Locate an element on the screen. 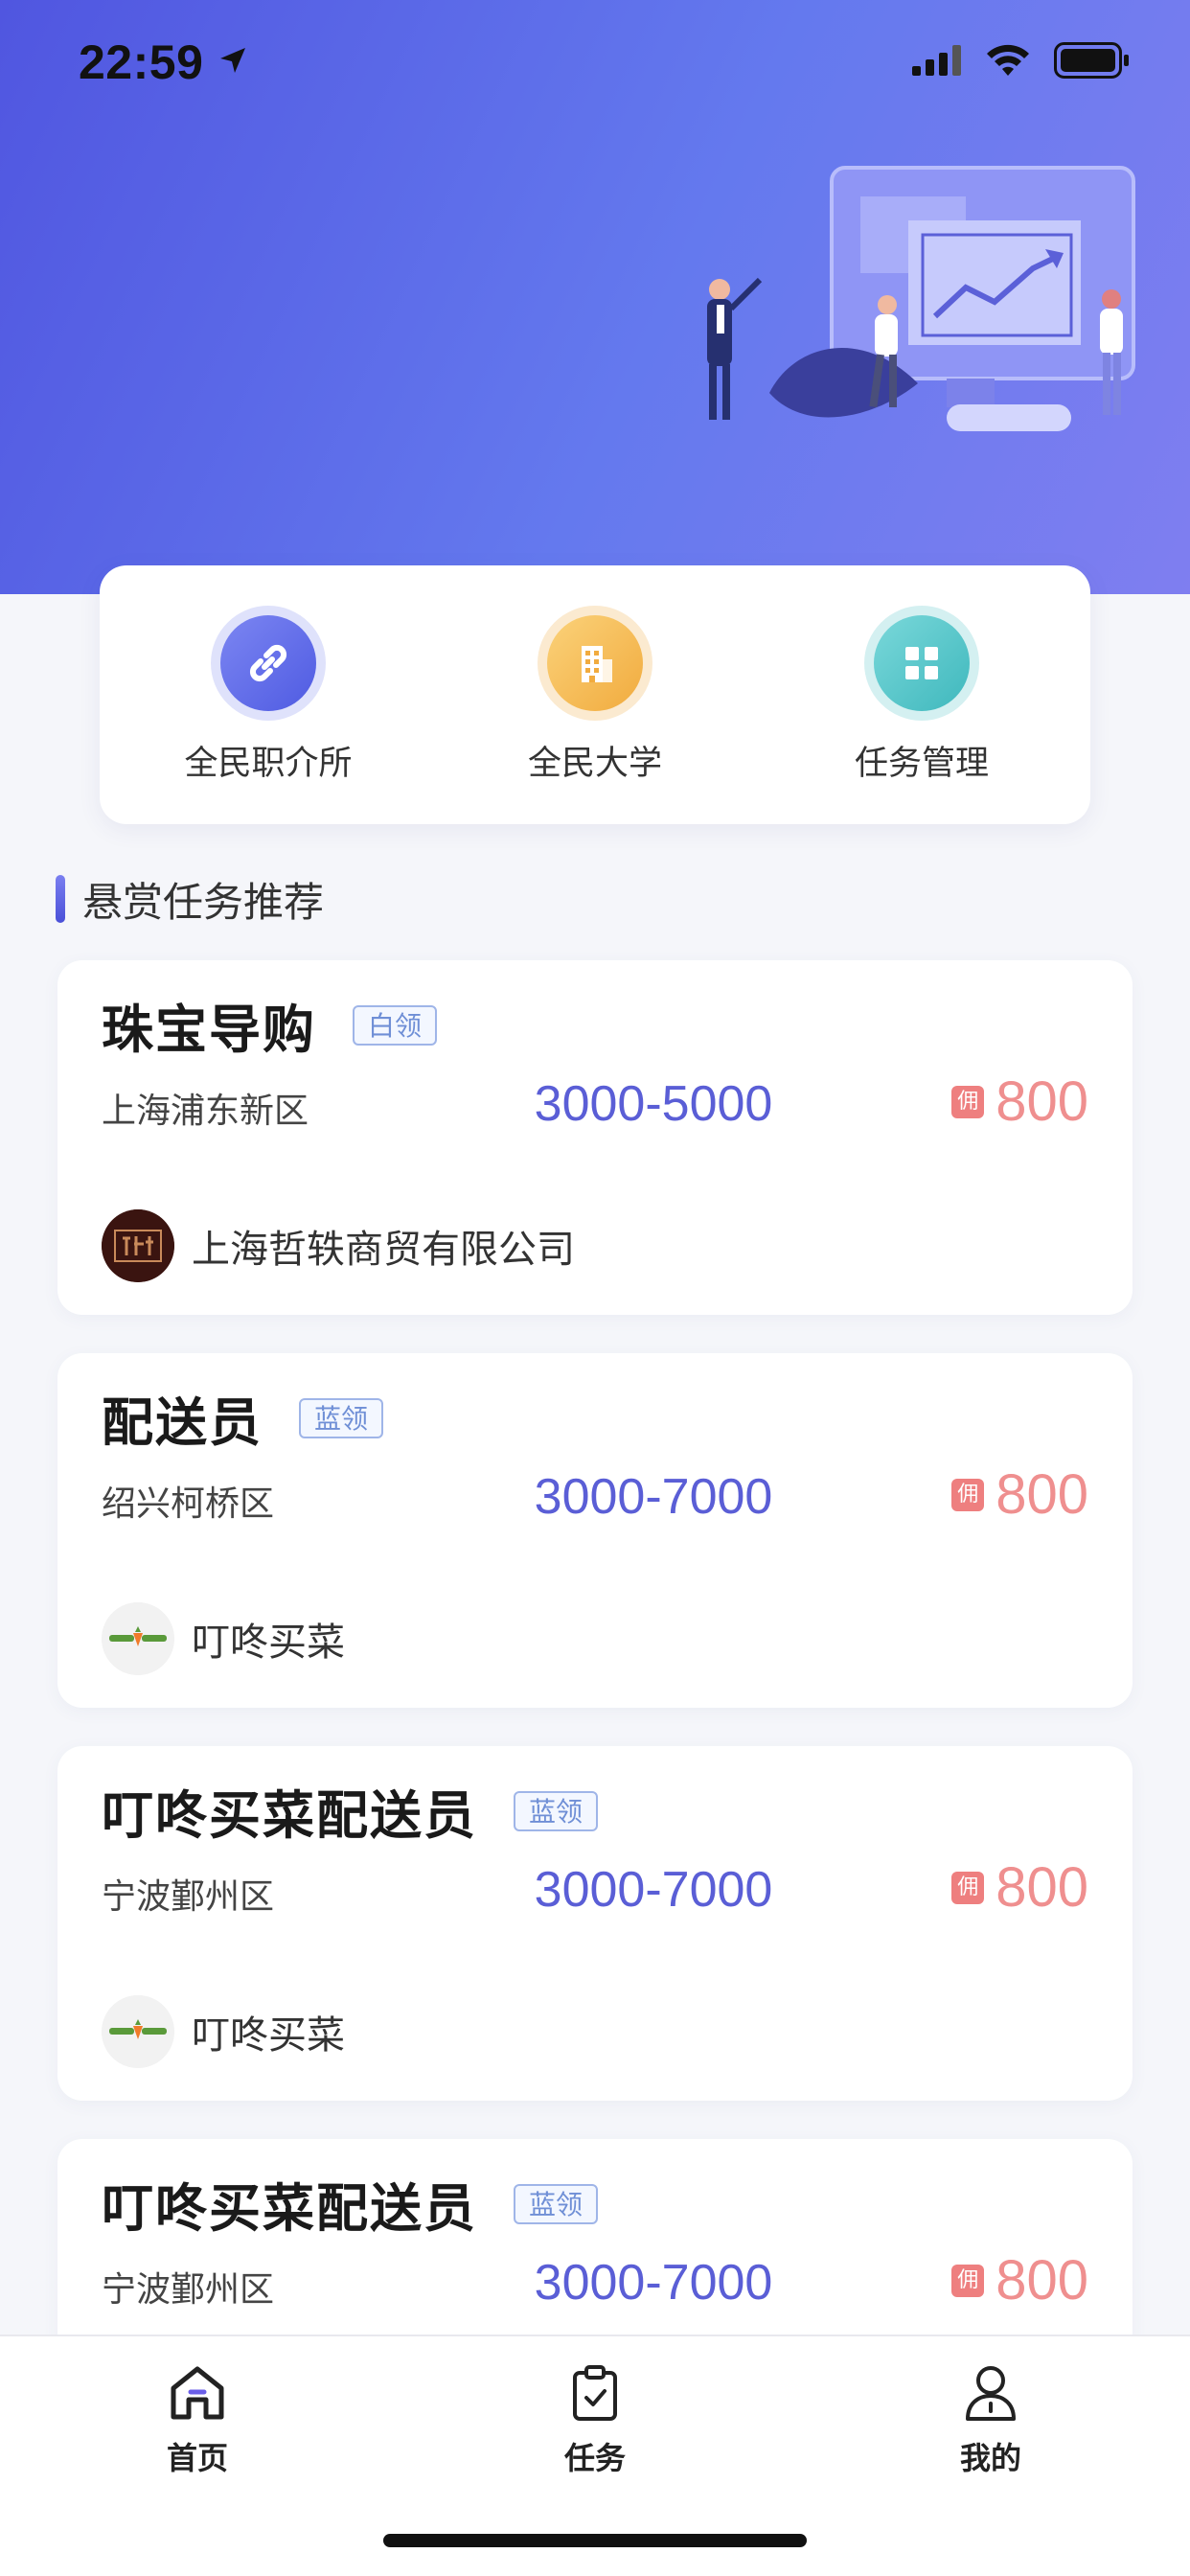 The image size is (1190, 2576). company-logo-icon is located at coordinates (138, 1245).